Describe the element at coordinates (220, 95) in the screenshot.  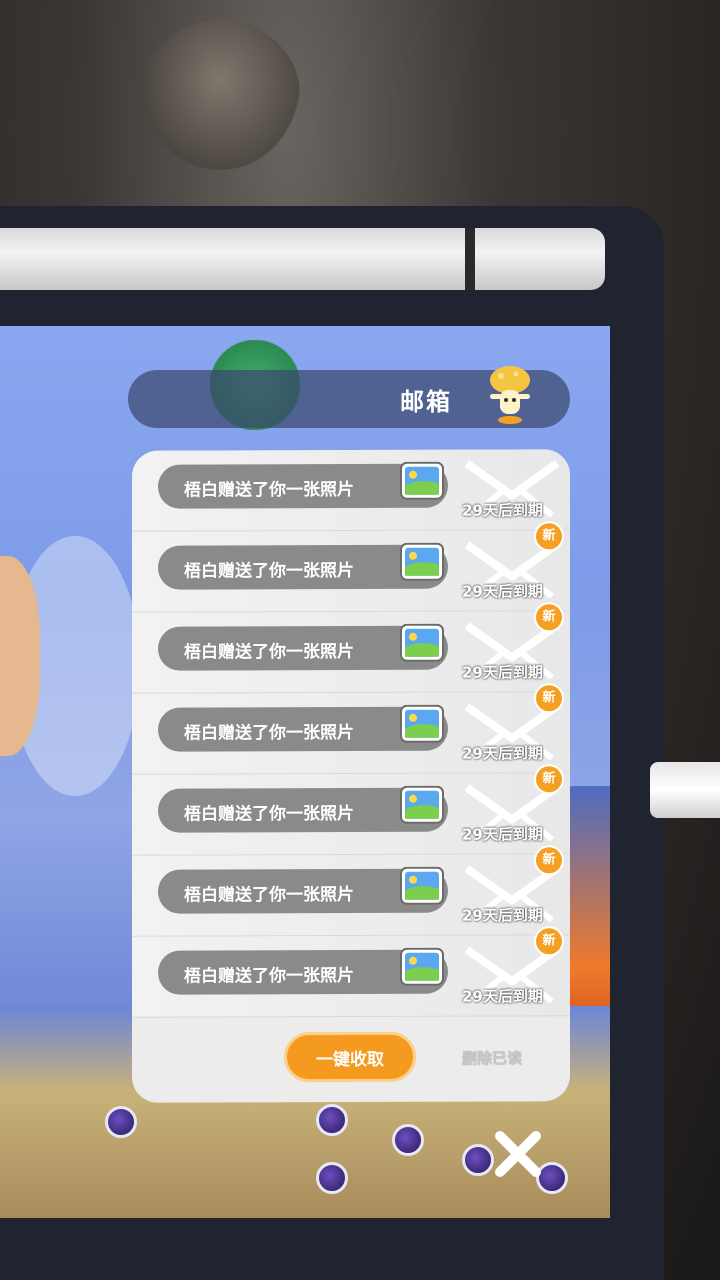
I see `hand-background` at that location.